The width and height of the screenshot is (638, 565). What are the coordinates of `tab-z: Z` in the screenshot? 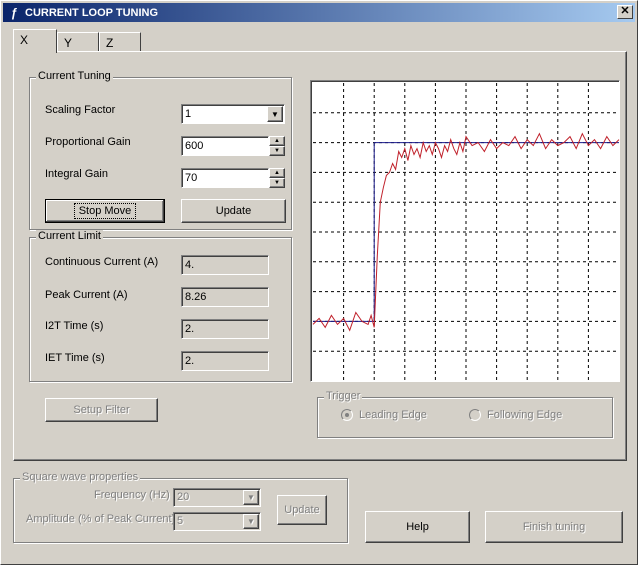 It's located at (120, 42).